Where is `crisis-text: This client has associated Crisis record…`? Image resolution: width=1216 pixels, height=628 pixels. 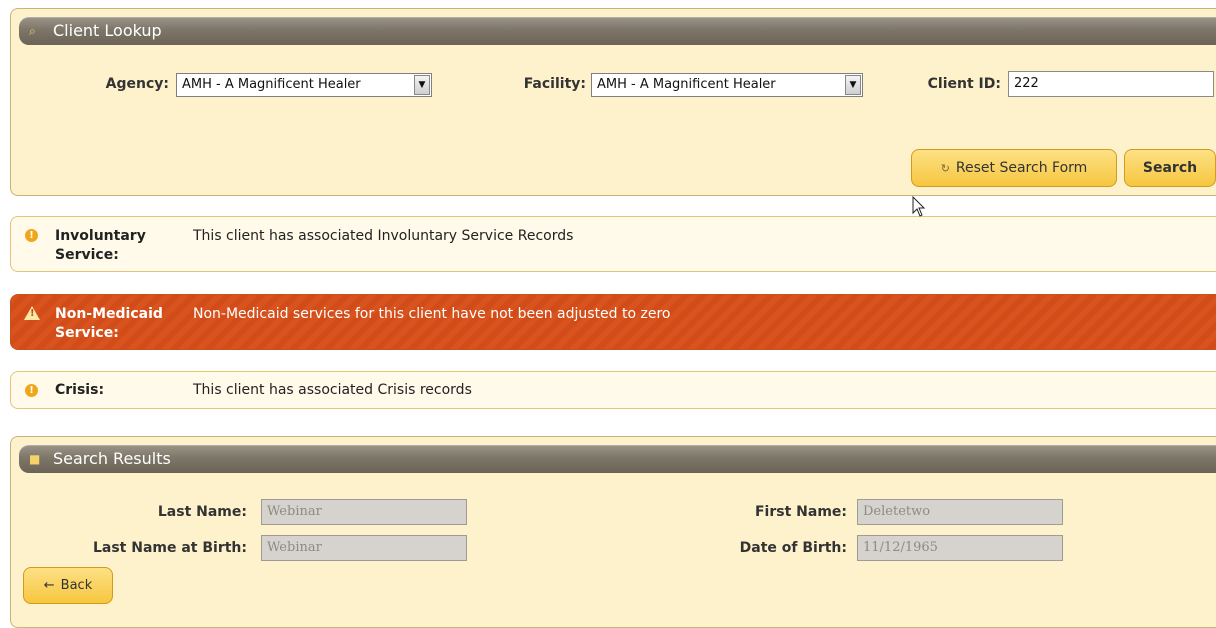
crisis-text: This client has associated Crisis record… is located at coordinates (332, 390).